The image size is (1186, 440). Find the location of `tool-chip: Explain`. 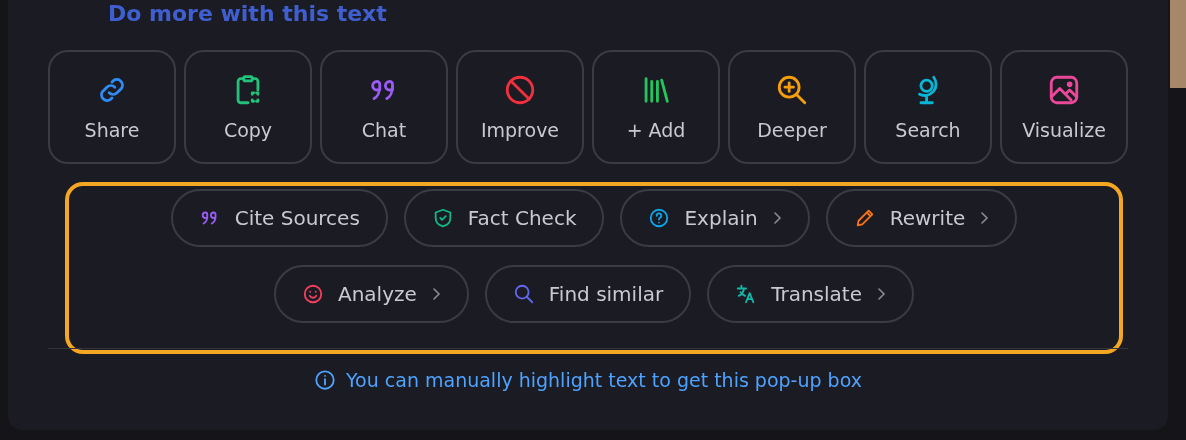

tool-chip: Explain is located at coordinates (715, 218).